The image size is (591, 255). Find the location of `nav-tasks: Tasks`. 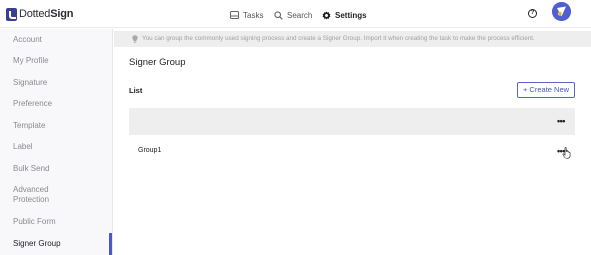

nav-tasks: Tasks is located at coordinates (246, 15).